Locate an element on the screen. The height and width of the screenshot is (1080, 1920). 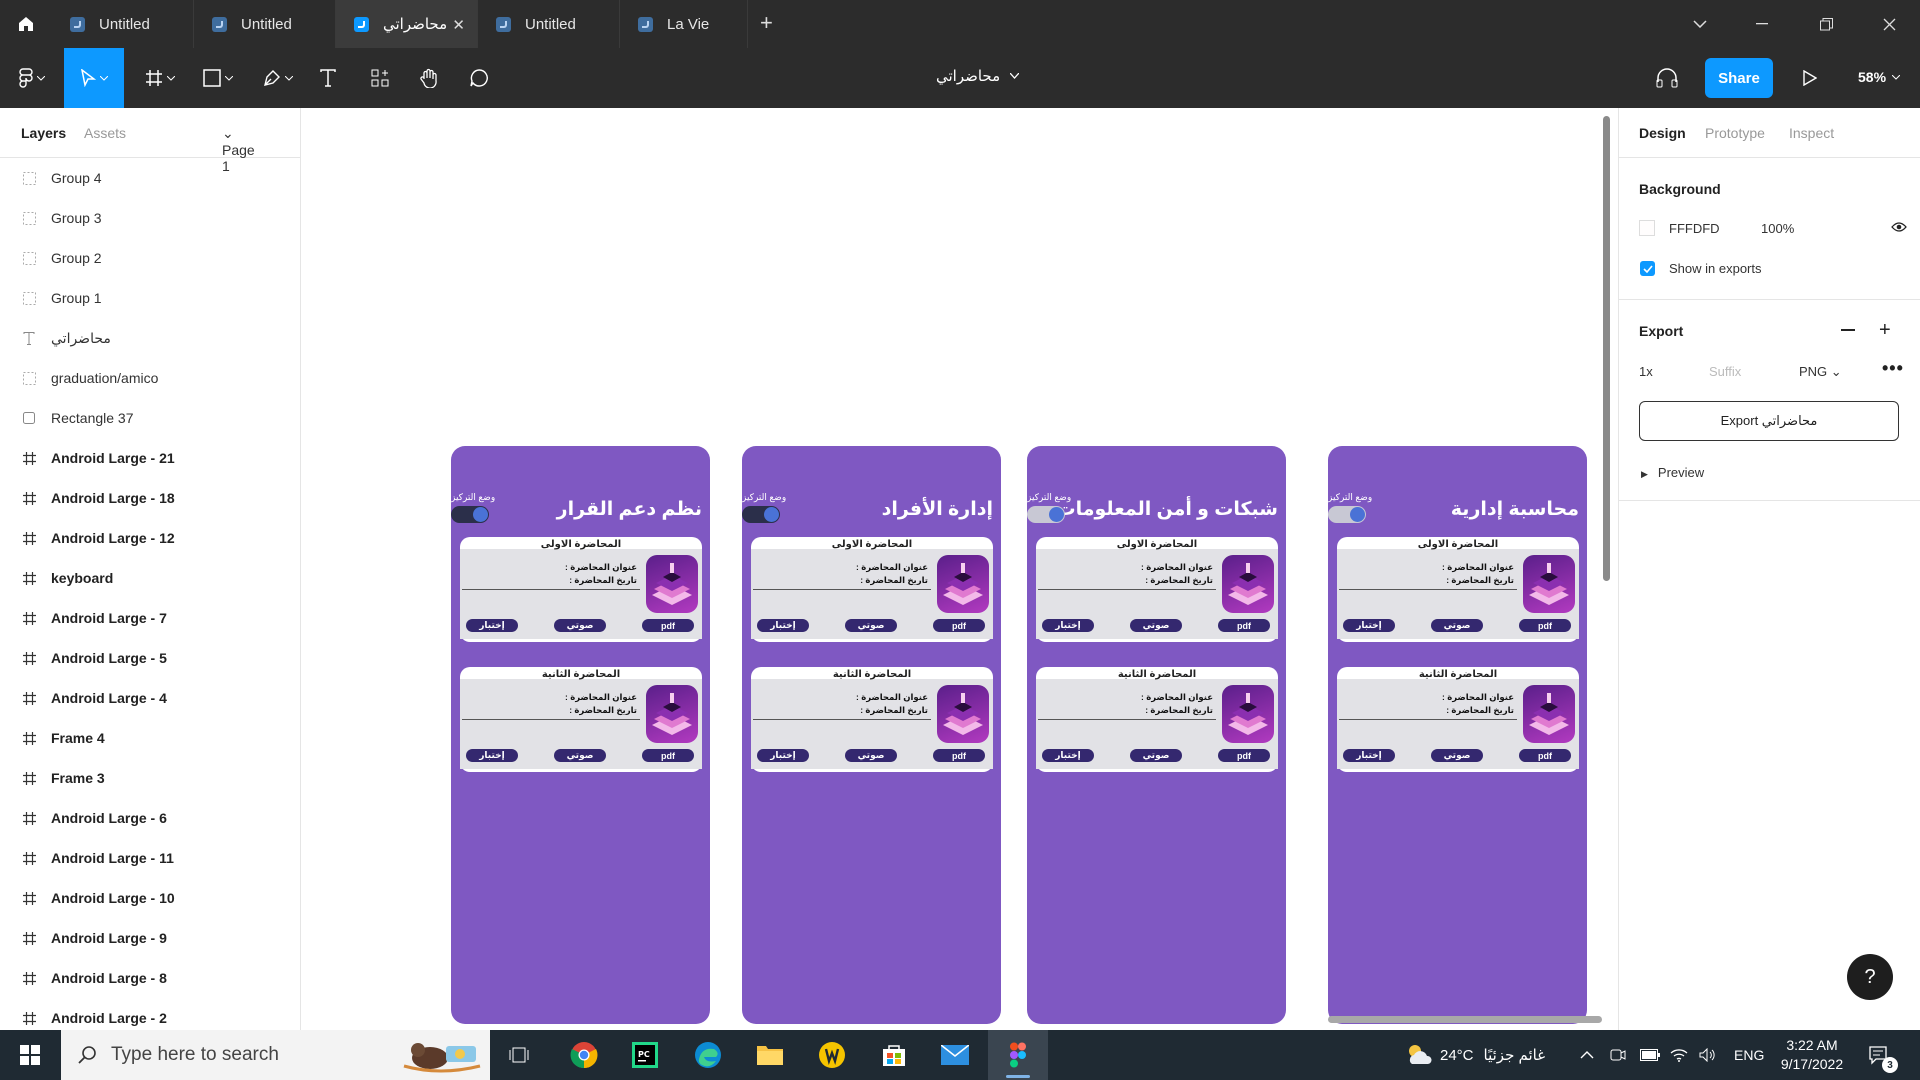
layer-row: Android Large - 6 is located at coordinates (150, 818).